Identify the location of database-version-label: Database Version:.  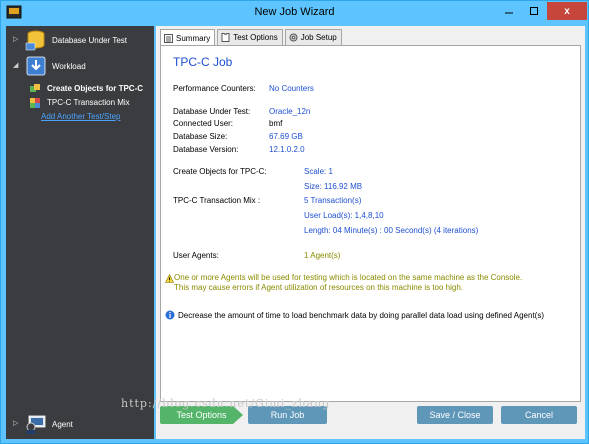
(206, 149).